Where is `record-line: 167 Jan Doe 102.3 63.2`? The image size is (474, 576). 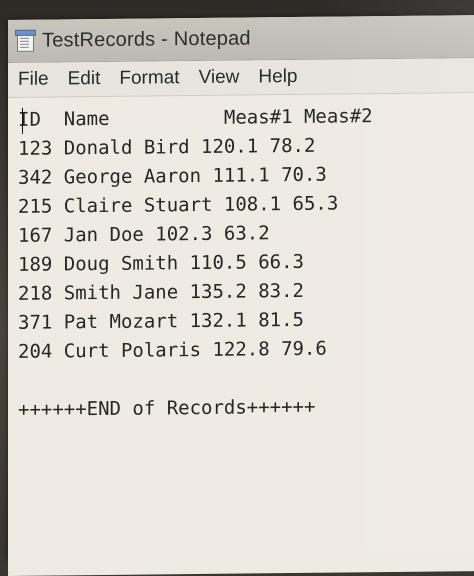
record-line: 167 Jan Doe 102.3 63.2 is located at coordinates (144, 234).